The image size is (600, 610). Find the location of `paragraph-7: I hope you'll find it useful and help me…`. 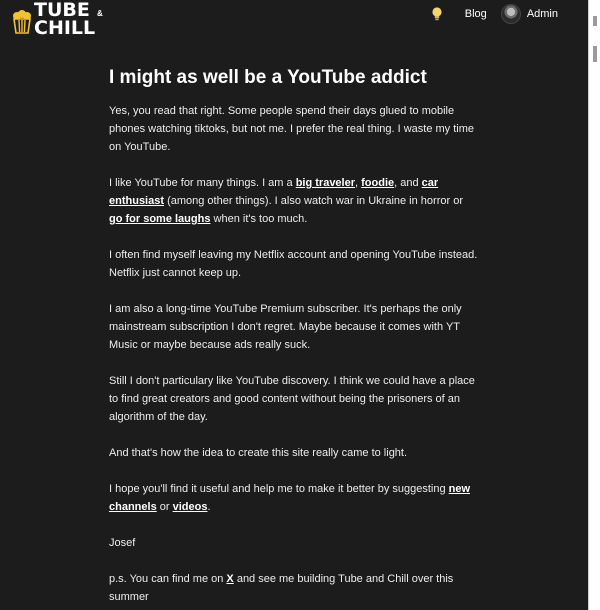

paragraph-7: I hope you'll find it useful and help me… is located at coordinates (294, 498).